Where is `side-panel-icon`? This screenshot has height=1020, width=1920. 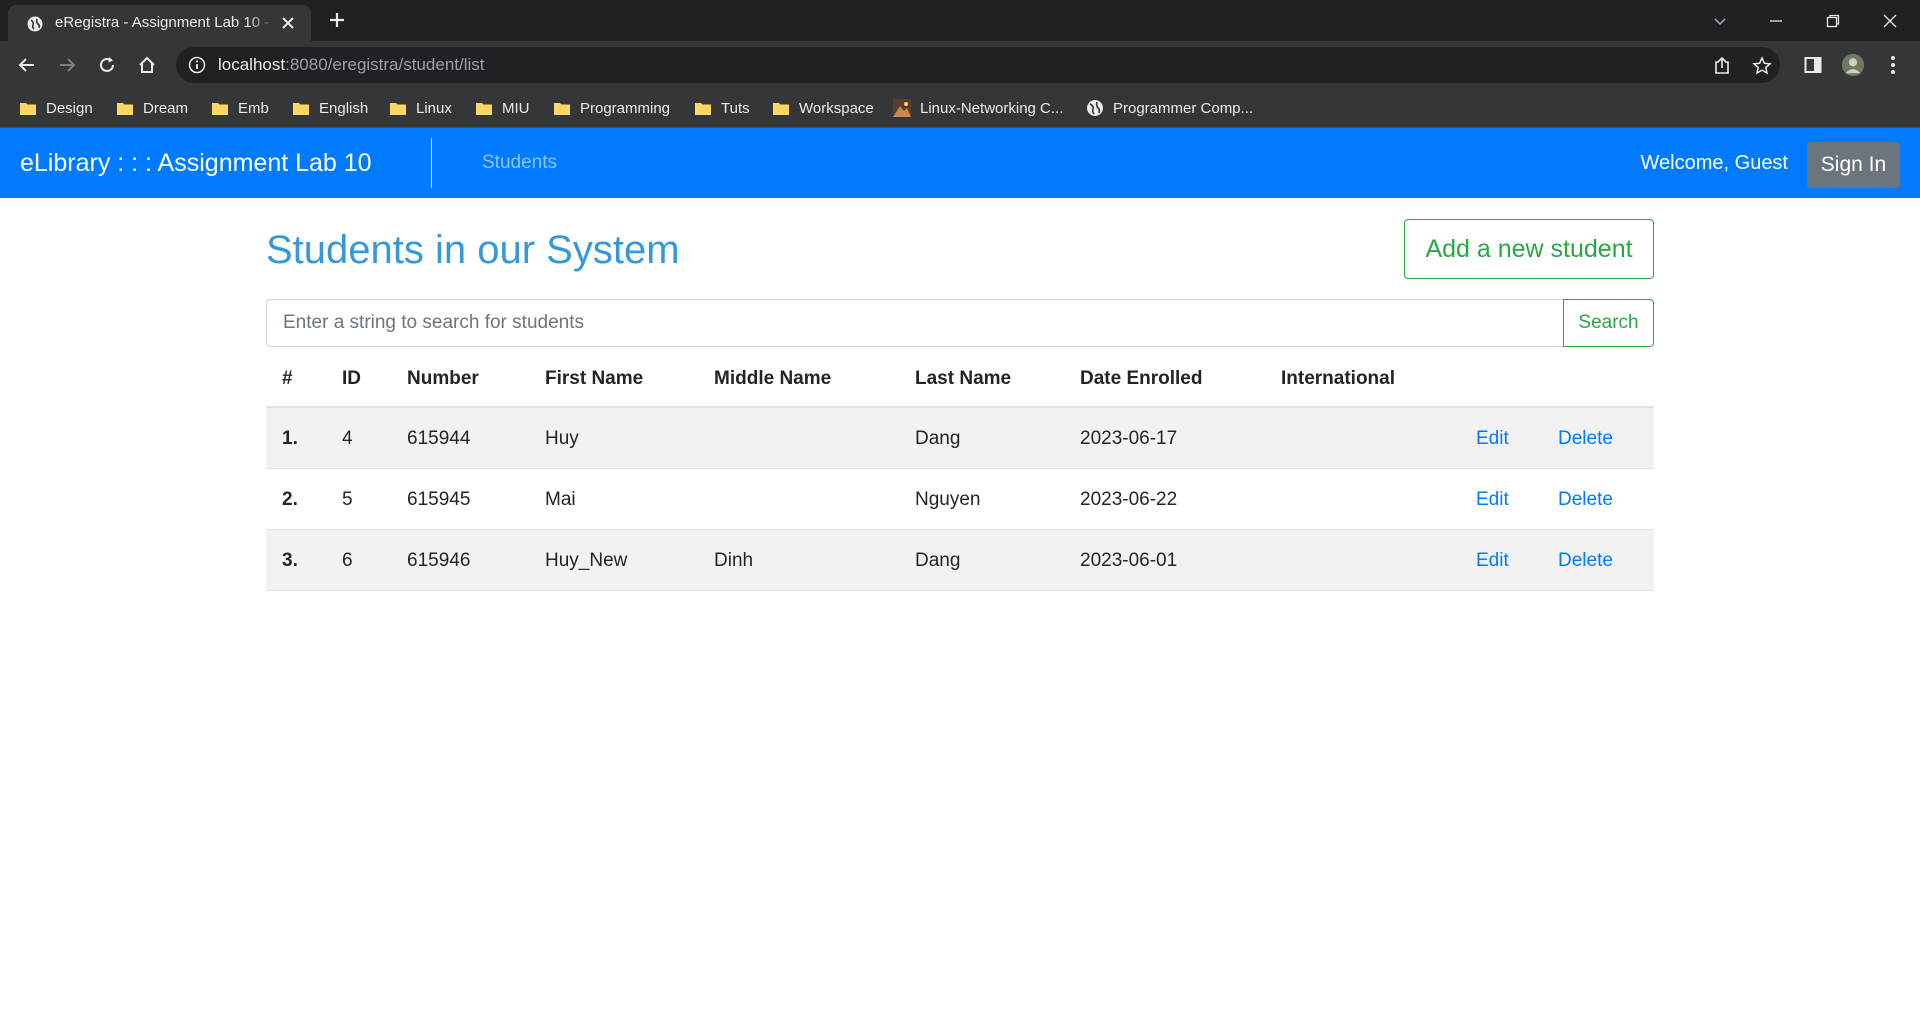 side-panel-icon is located at coordinates (1813, 65).